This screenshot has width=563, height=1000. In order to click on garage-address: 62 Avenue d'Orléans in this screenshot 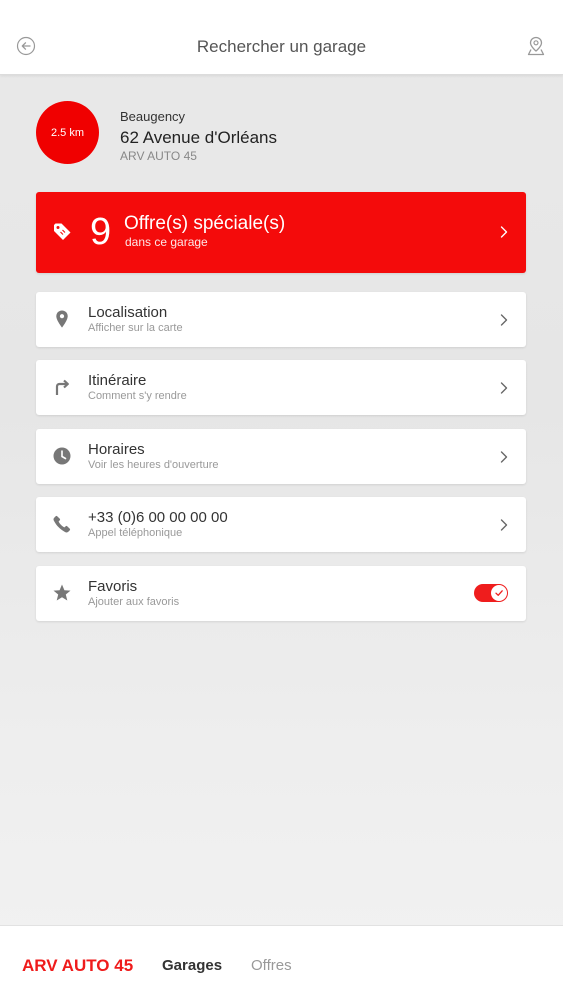, I will do `click(198, 137)`.